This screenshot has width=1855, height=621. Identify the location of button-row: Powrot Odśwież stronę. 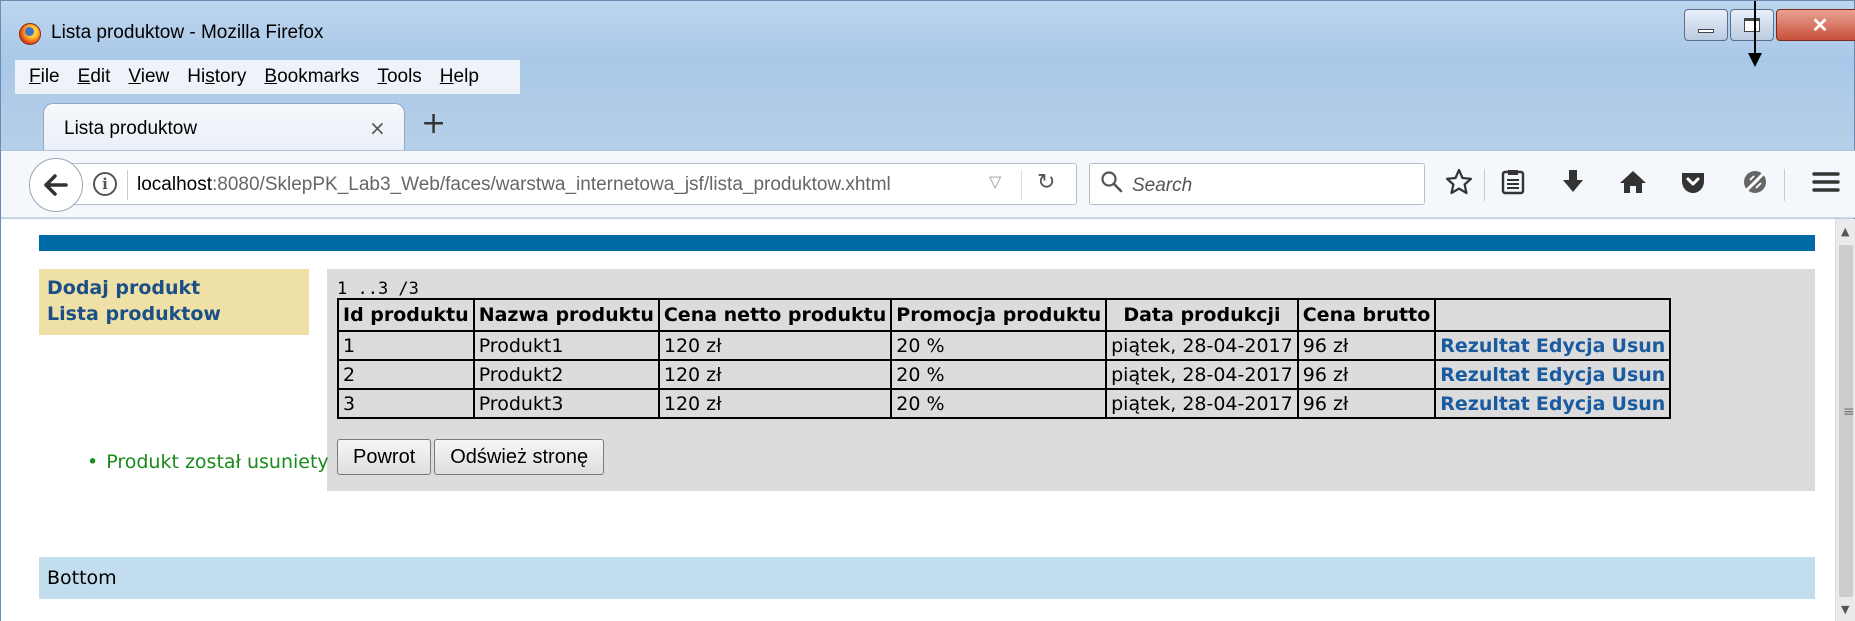
(472, 457).